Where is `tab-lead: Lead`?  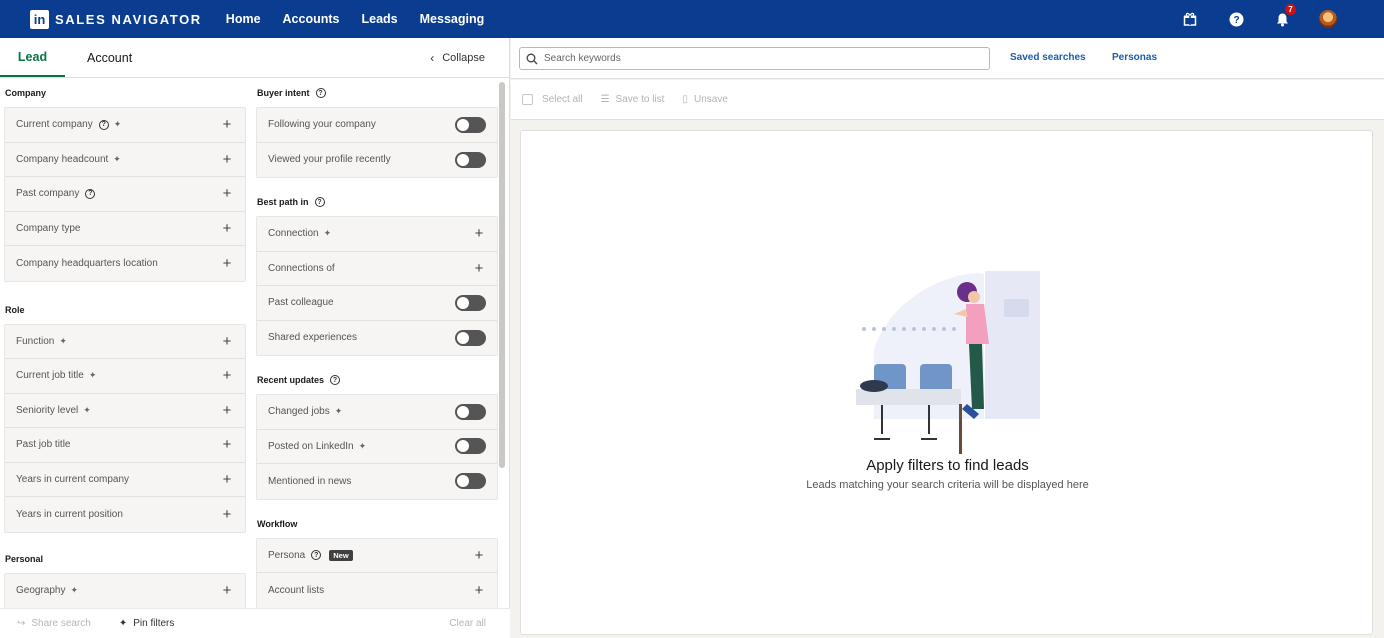
tab-lead: Lead is located at coordinates (32, 57).